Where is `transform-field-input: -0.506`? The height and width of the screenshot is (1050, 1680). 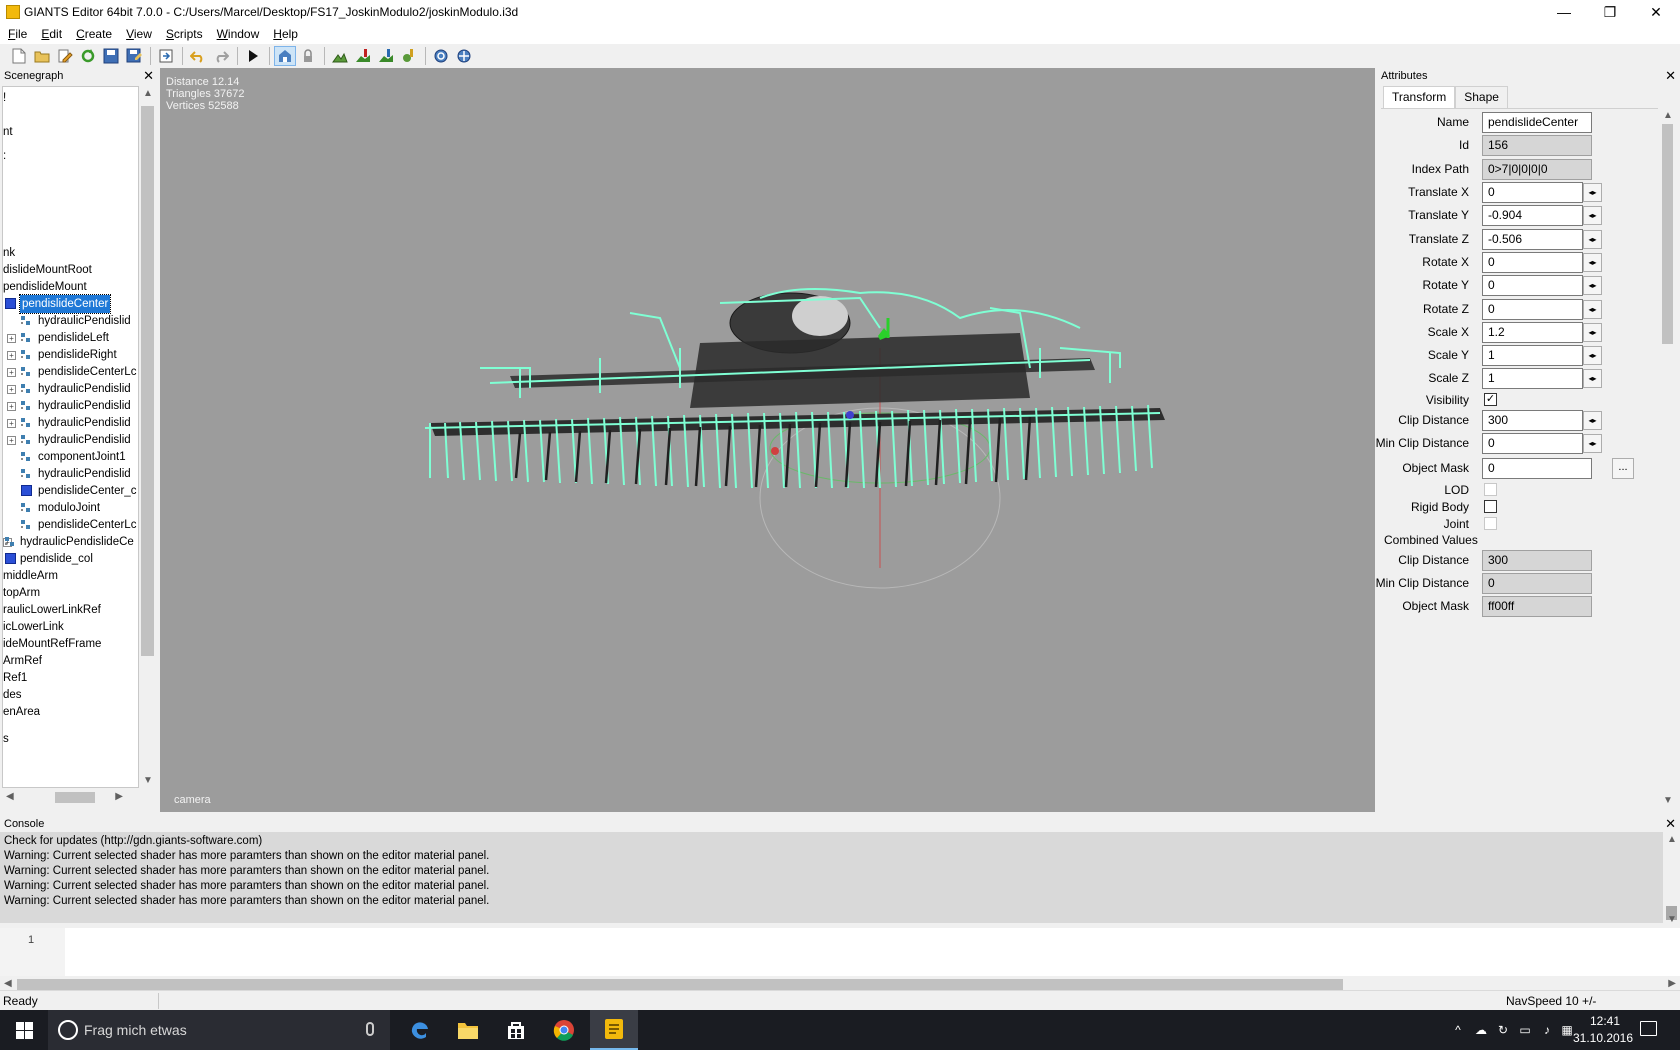
transform-field-input: -0.506 is located at coordinates (1532, 239).